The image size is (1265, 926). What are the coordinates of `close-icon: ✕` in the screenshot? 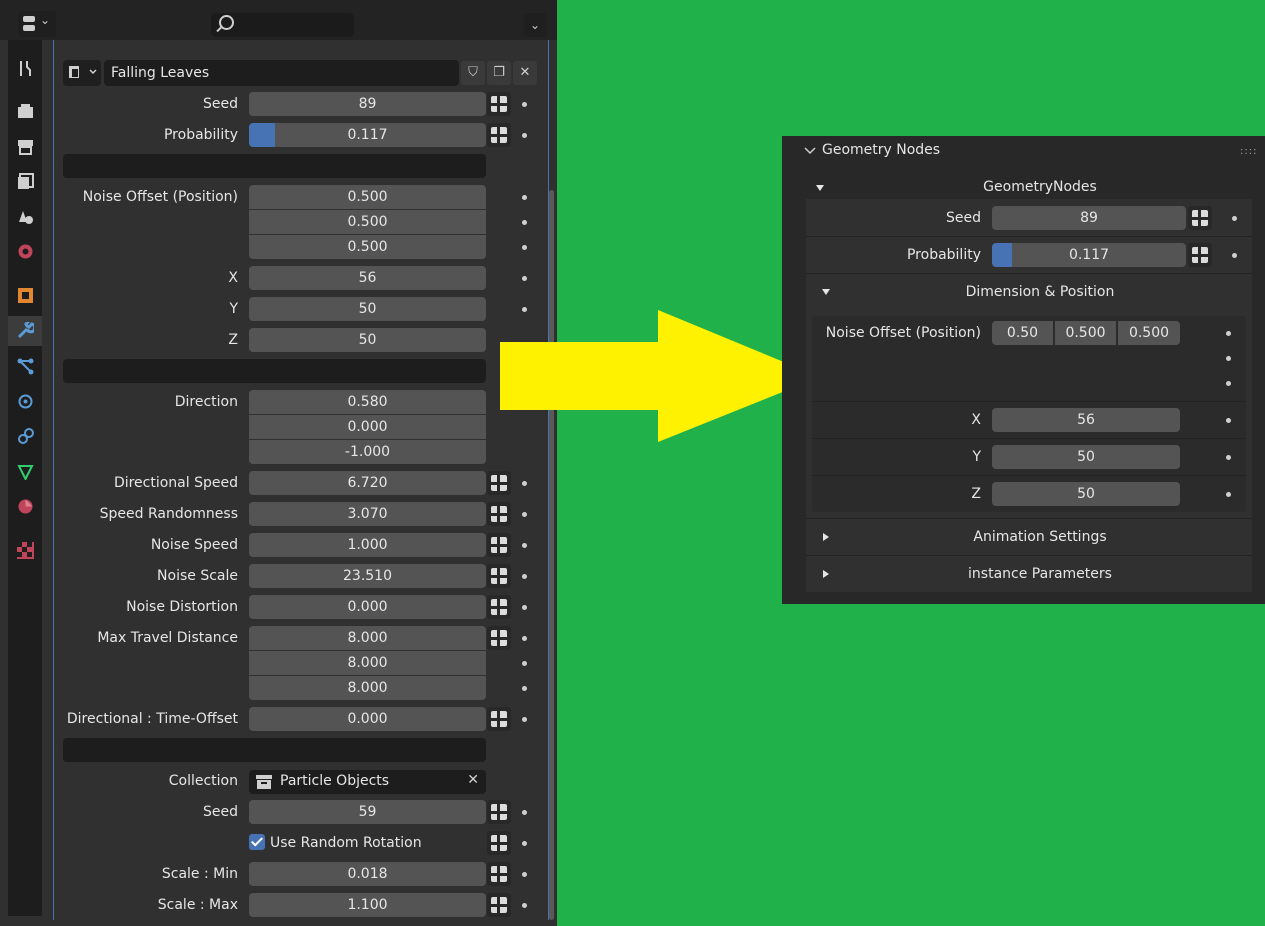 It's located at (525, 73).